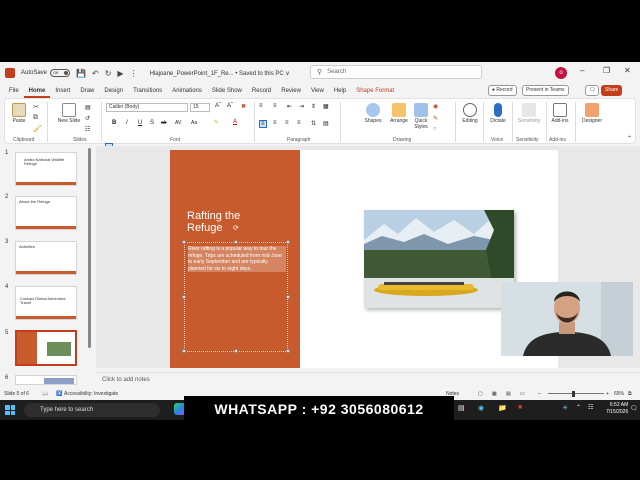 This screenshot has height=480, width=640. Describe the element at coordinates (194, 123) in the screenshot. I see `change-case-icon: Aa` at that location.